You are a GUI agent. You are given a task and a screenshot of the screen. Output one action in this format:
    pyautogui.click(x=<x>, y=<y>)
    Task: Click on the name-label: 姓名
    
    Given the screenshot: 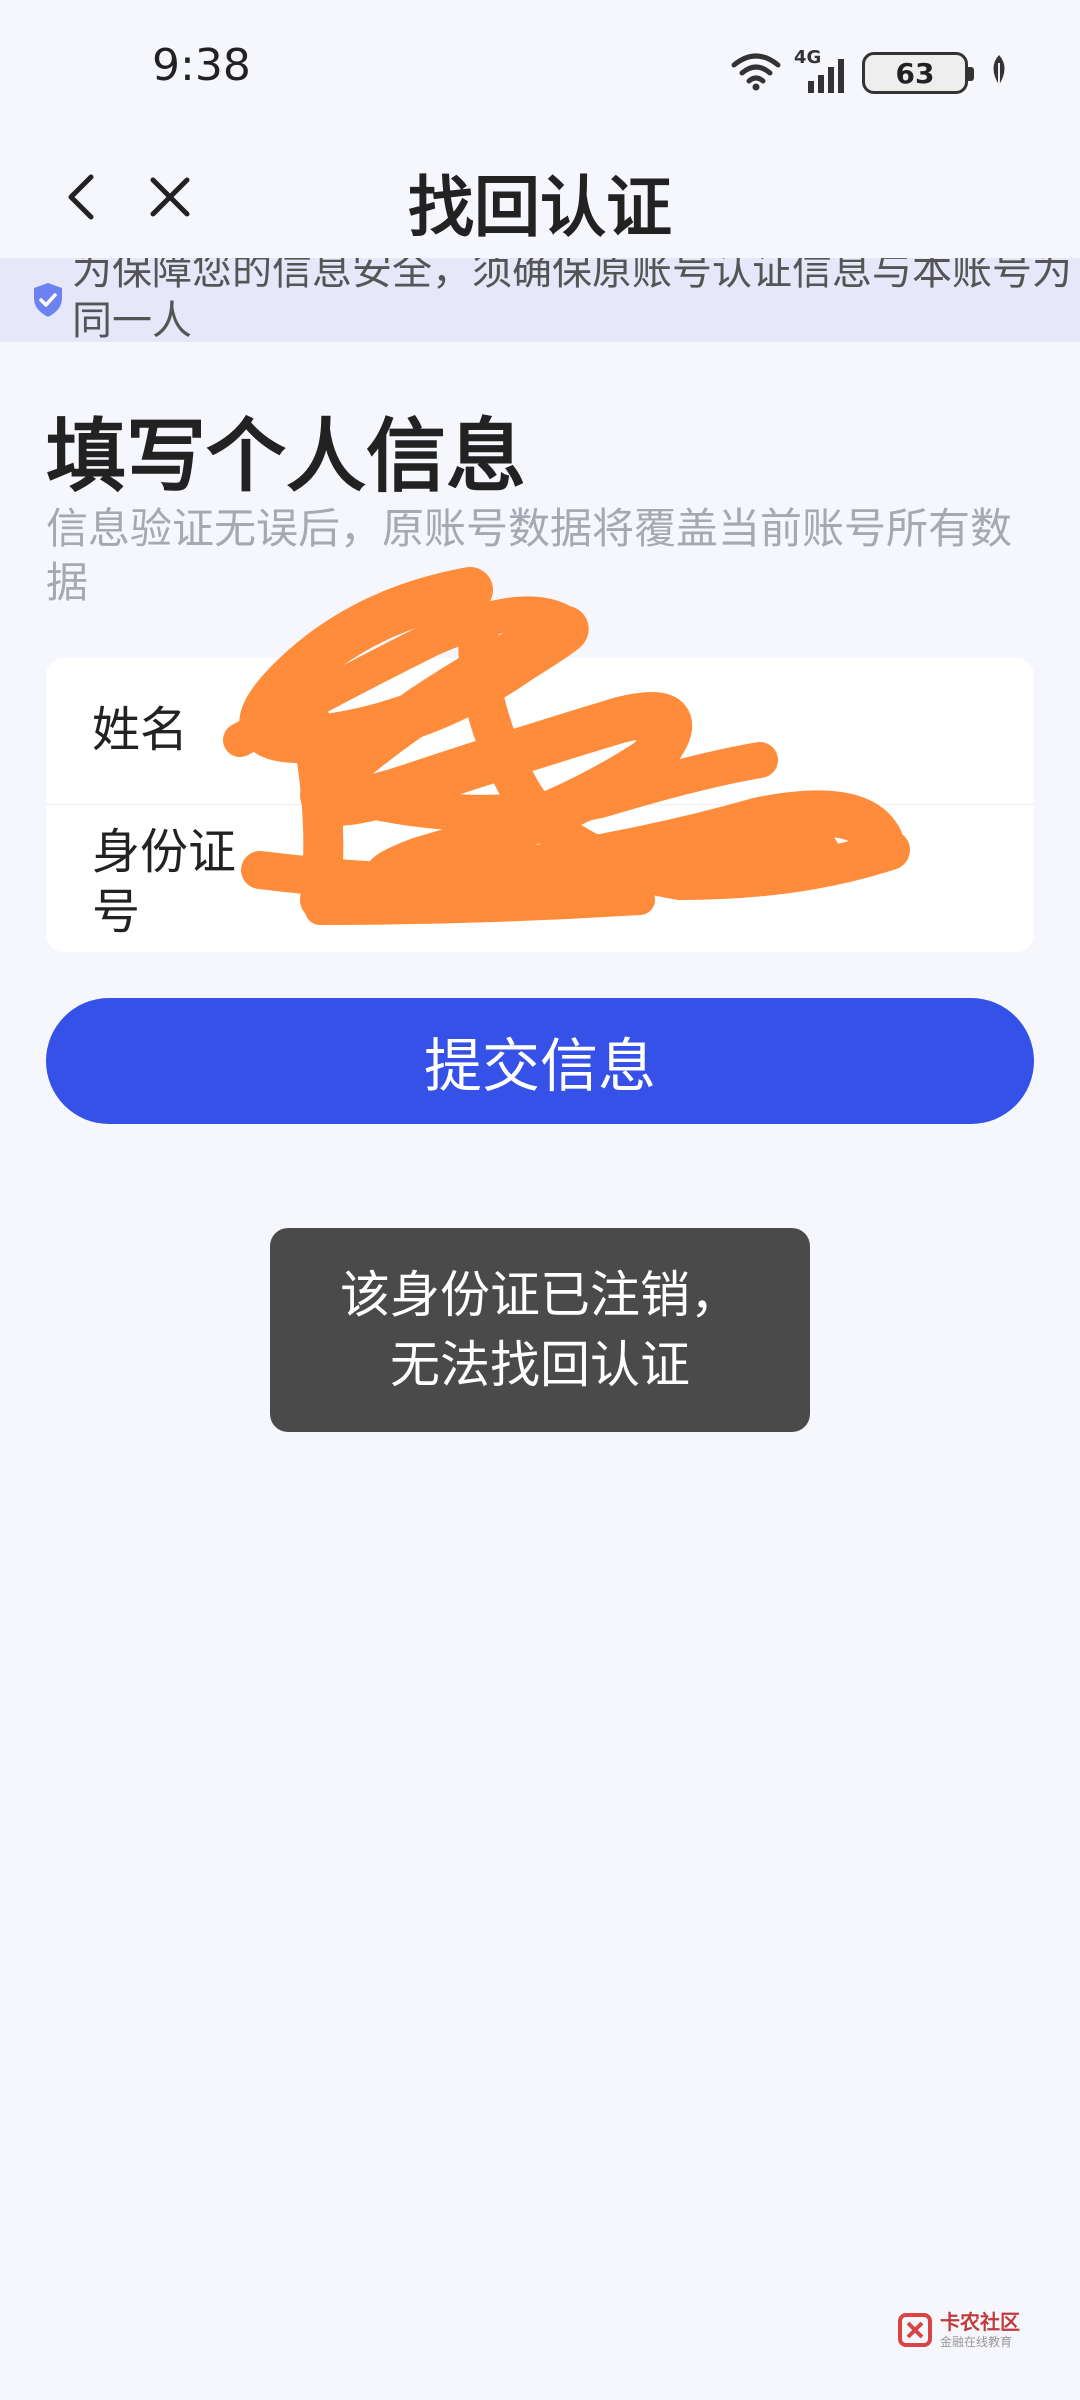 What is the action you would take?
    pyautogui.click(x=140, y=730)
    